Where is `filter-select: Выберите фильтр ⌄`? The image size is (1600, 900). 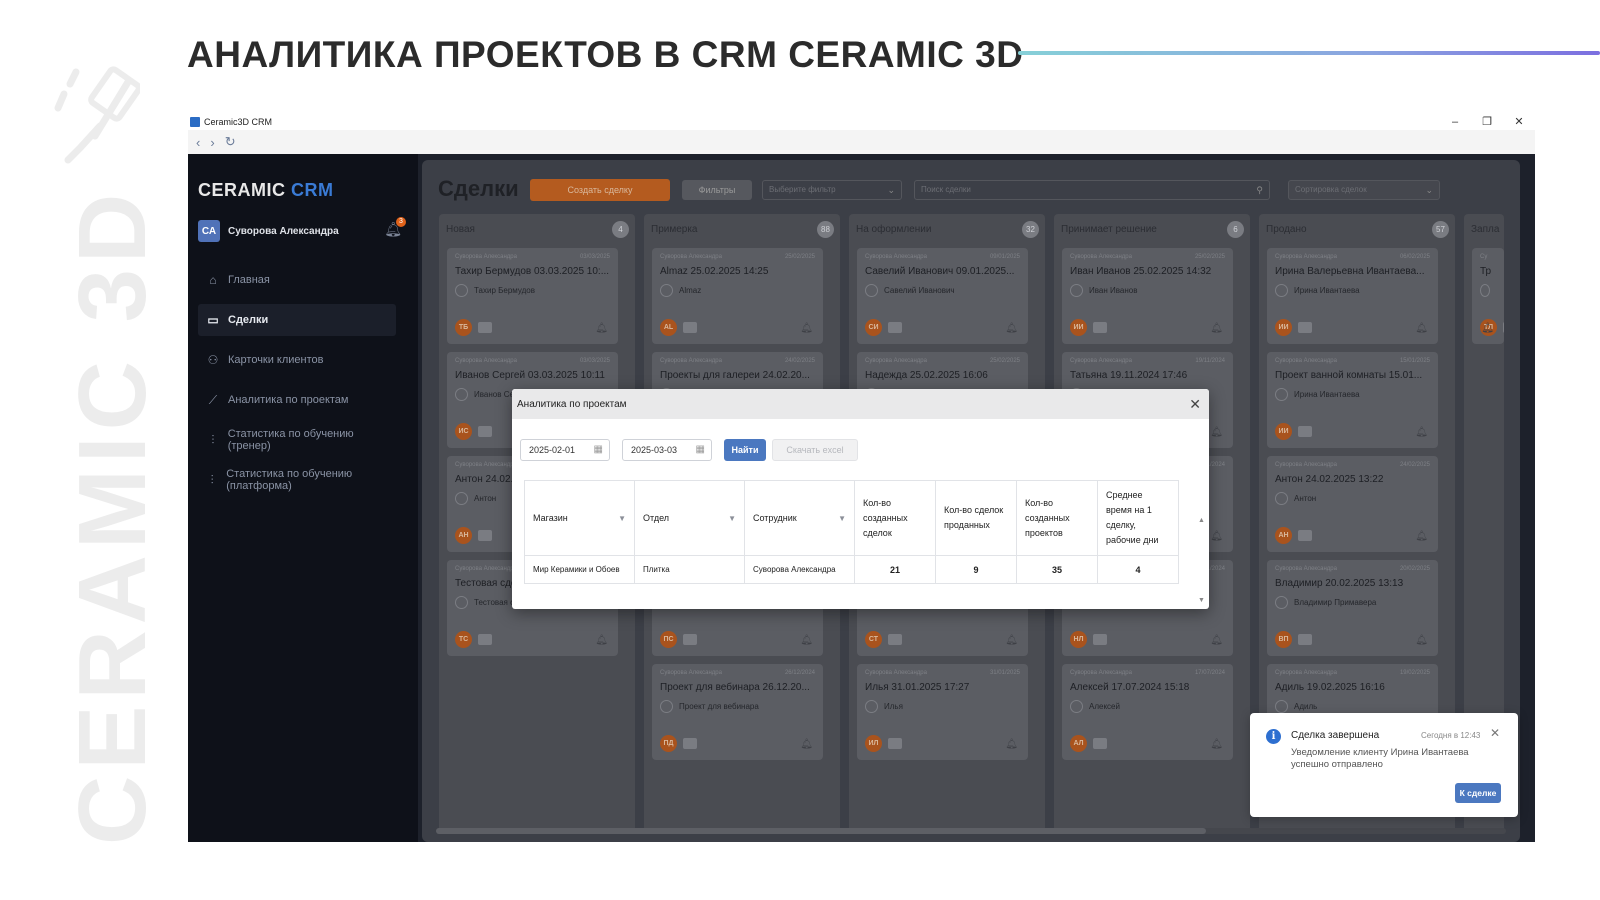
filter-select: Выберите фильтр ⌄ is located at coordinates (832, 190).